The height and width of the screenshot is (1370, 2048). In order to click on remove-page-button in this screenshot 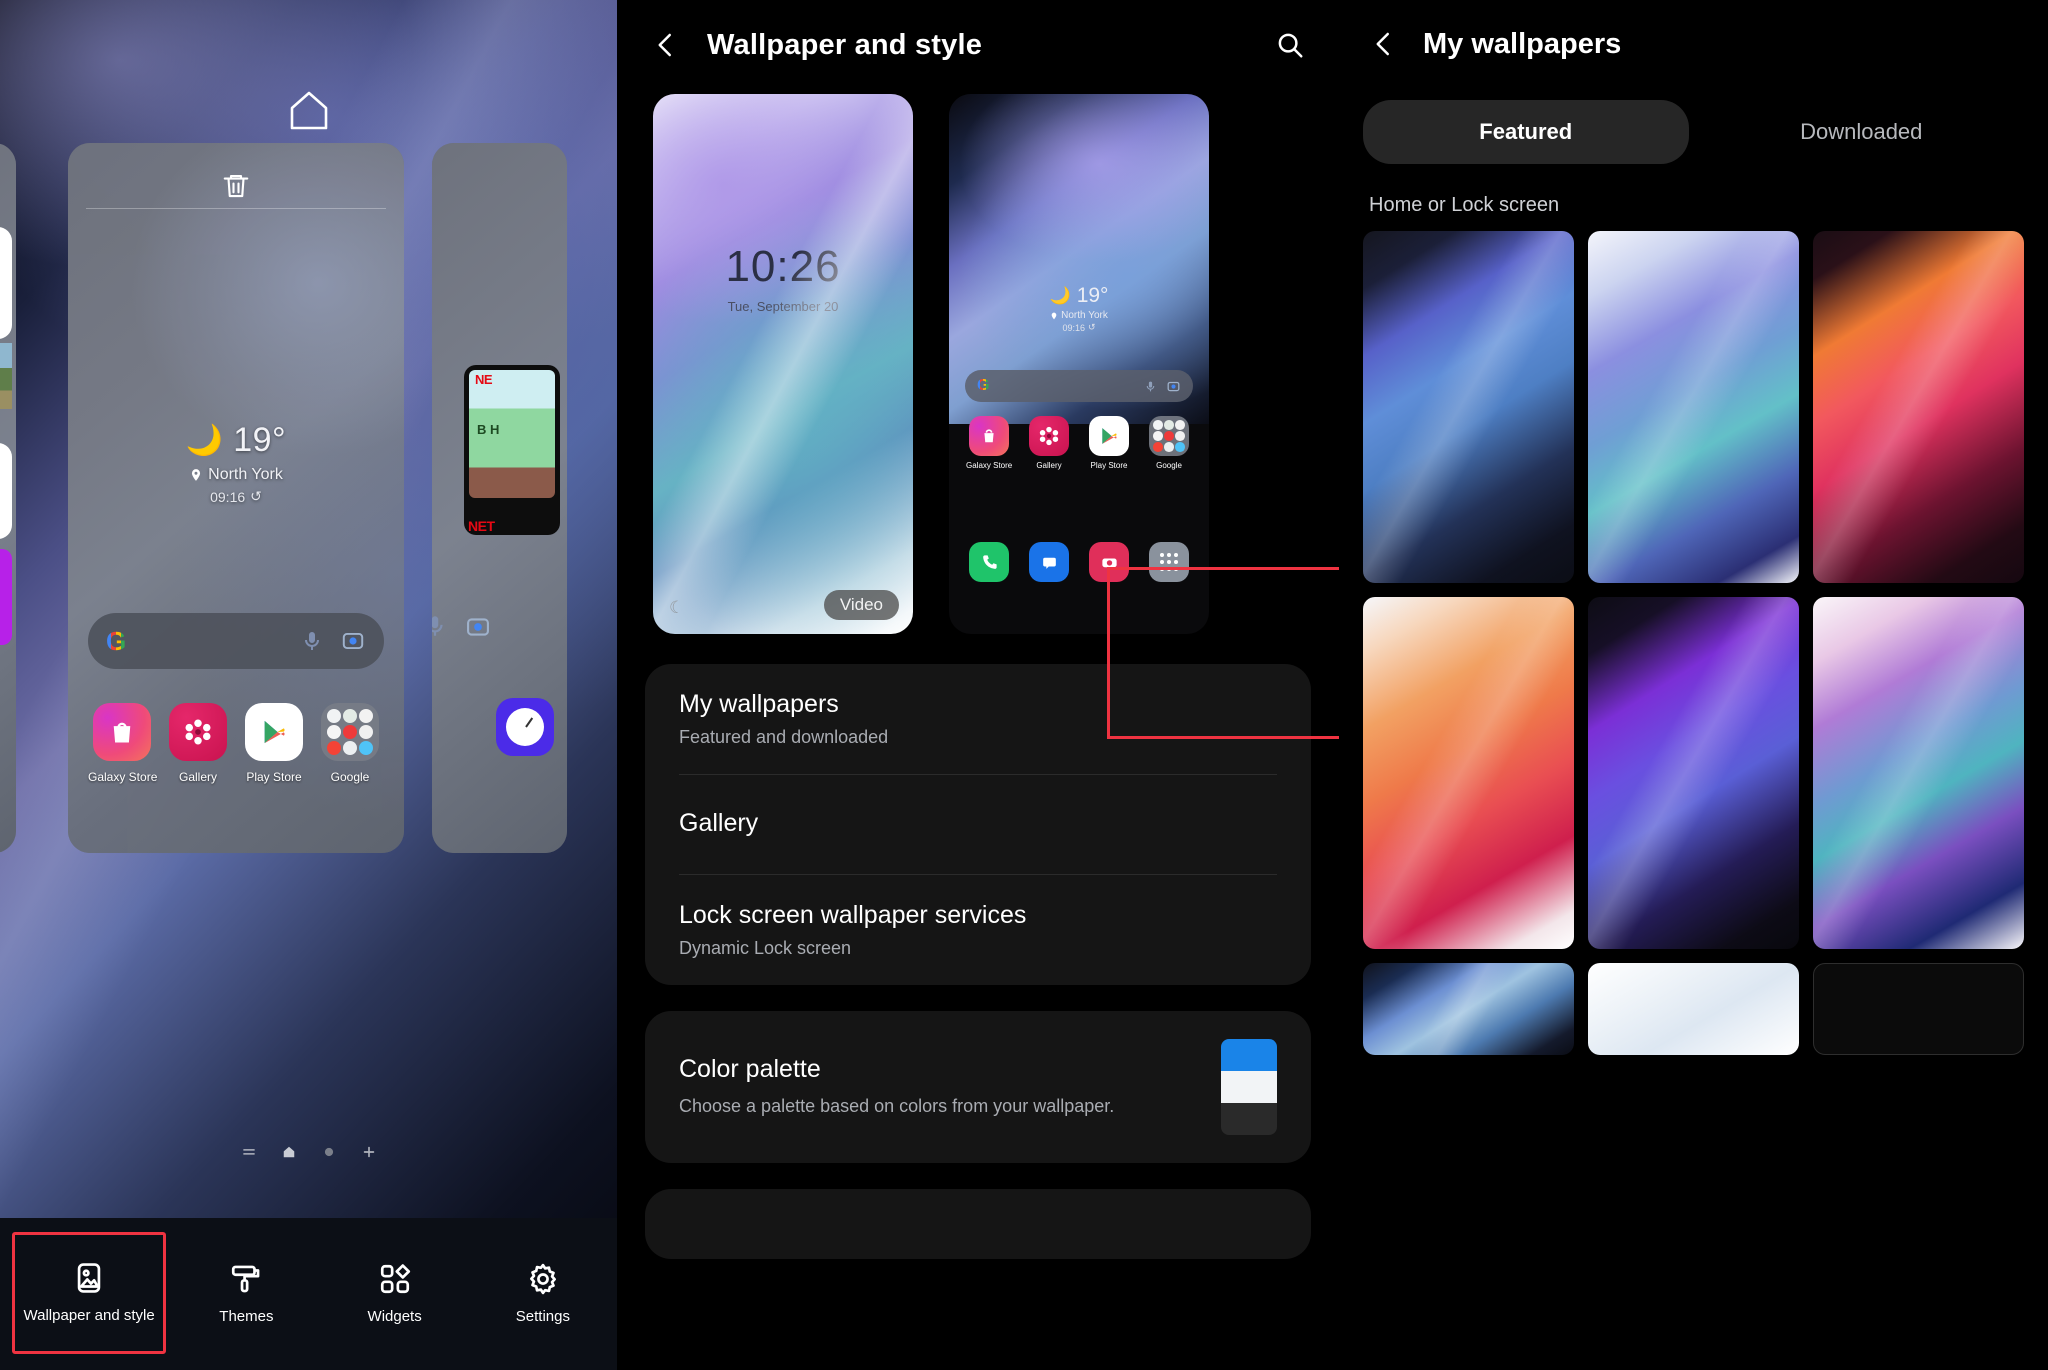, I will do `click(236, 188)`.